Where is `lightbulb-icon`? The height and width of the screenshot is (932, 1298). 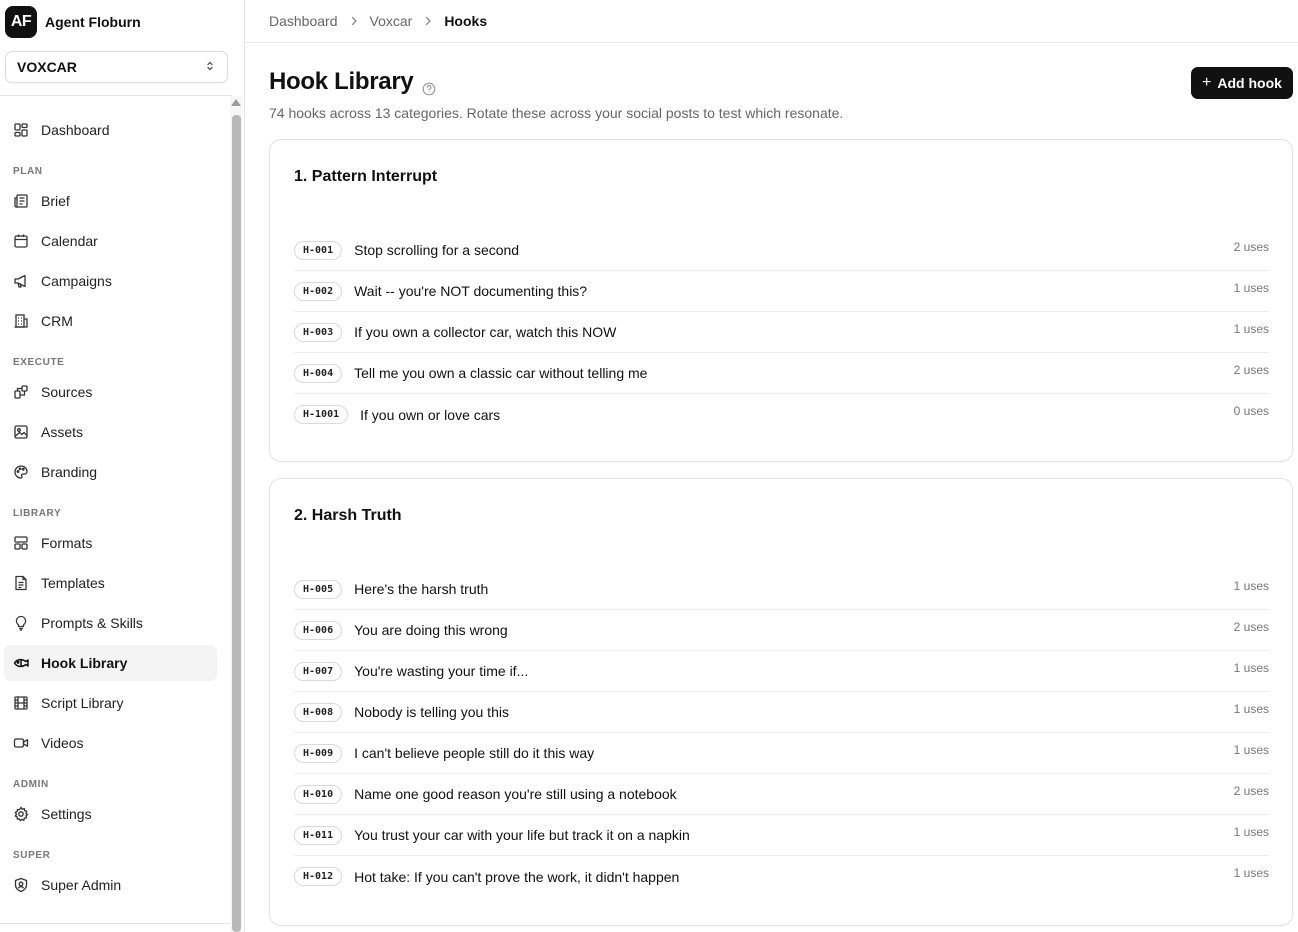 lightbulb-icon is located at coordinates (21, 623).